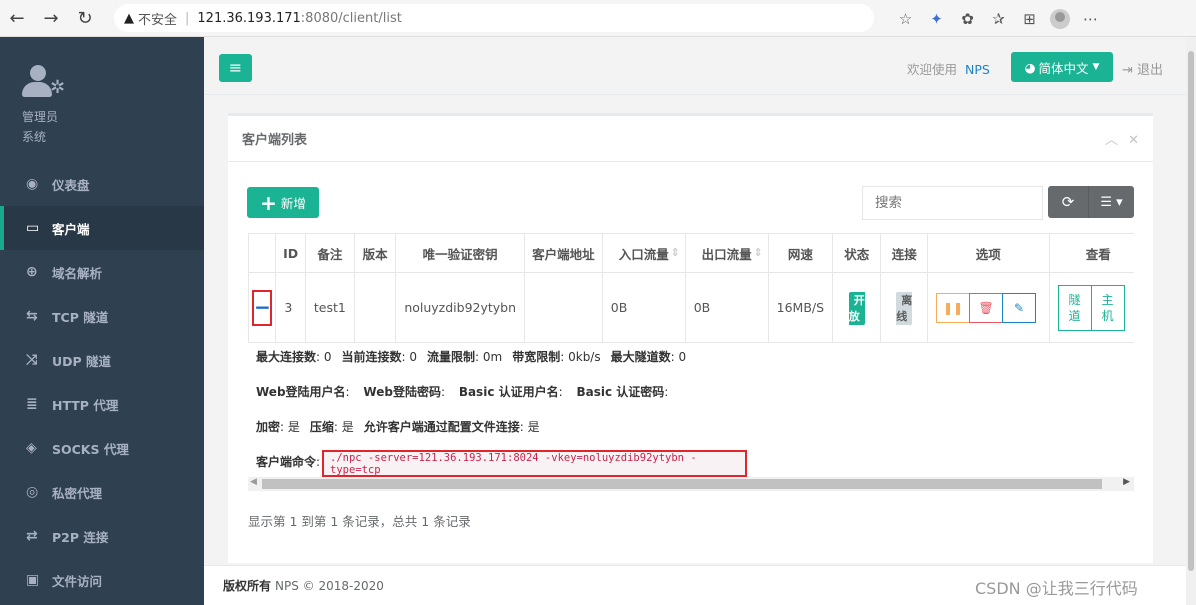 This screenshot has width=1196, height=605. What do you see at coordinates (1127, 70) in the screenshot?
I see `sign-out-icon: ⇥` at bounding box center [1127, 70].